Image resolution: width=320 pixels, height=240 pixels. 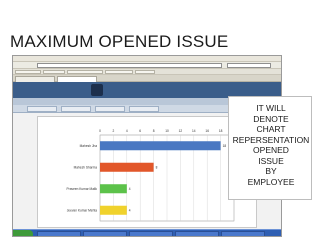 What do you see at coordinates (86, 167) in the screenshot?
I see `category-label: Mahesh Sharma` at bounding box center [86, 167].